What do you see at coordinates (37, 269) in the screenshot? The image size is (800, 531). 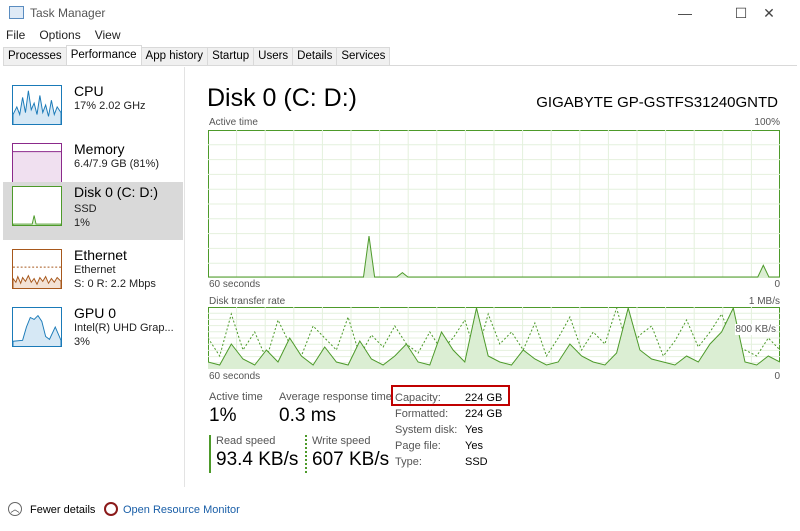 I see `ethernet-thumbnail` at bounding box center [37, 269].